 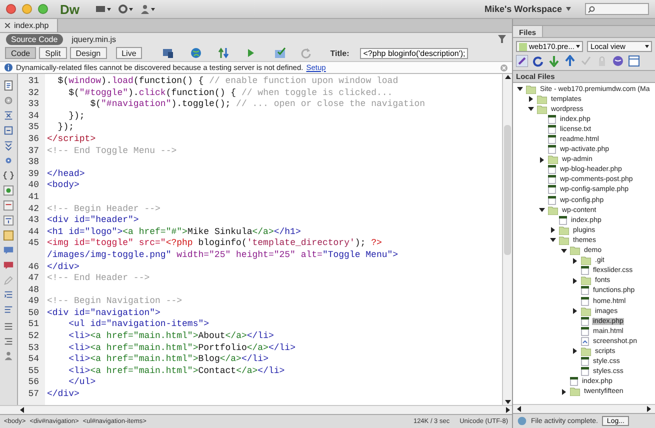 What do you see at coordinates (34, 39) in the screenshot?
I see `related-file-tab: Source Code` at bounding box center [34, 39].